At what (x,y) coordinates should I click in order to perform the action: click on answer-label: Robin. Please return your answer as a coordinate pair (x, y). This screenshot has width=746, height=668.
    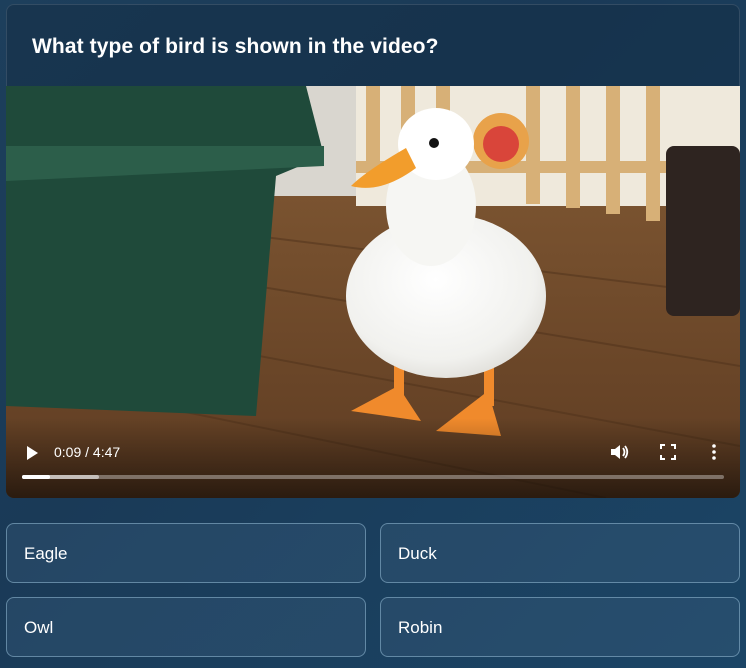
    Looking at the image, I should click on (420, 627).